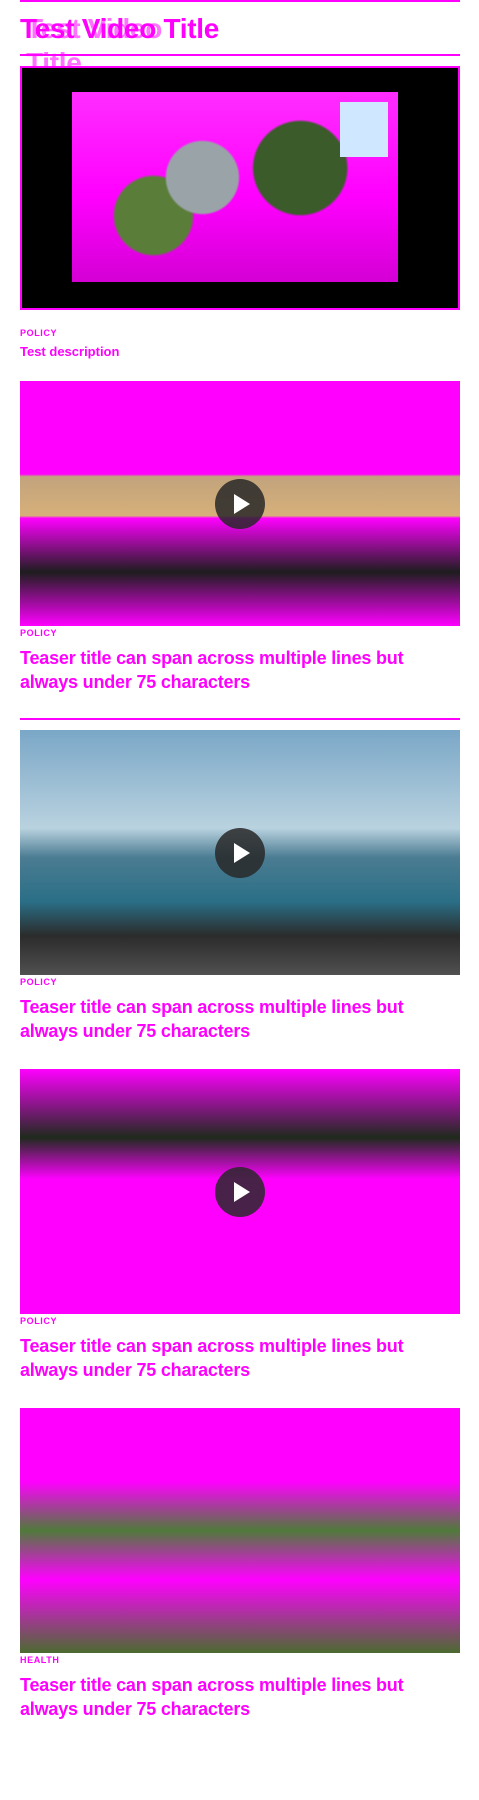 The height and width of the screenshot is (1800, 479). I want to click on featured-description: Test description, so click(70, 351).